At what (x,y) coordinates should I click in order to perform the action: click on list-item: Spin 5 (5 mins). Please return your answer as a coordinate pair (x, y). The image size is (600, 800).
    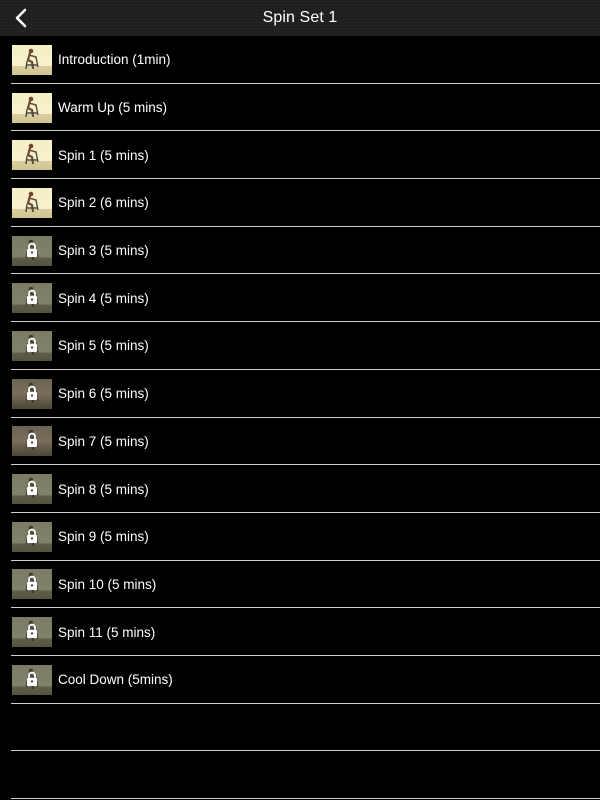
    Looking at the image, I should click on (300, 346).